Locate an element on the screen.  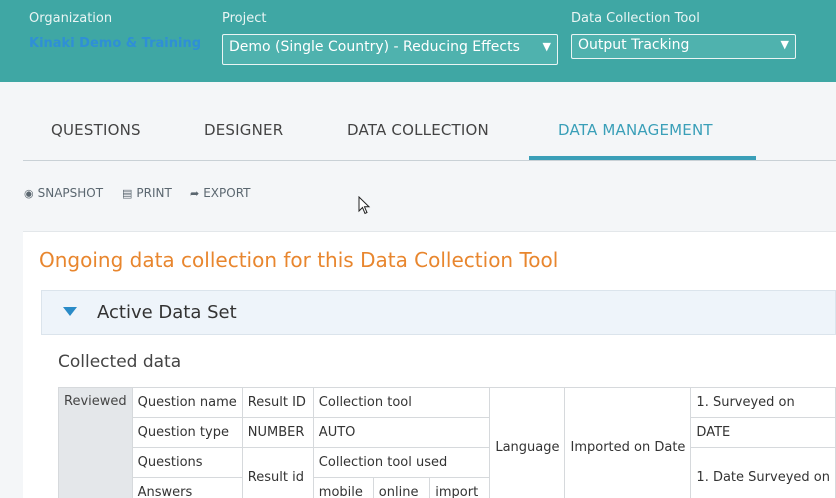
table-cell: mobile is located at coordinates (343, 487).